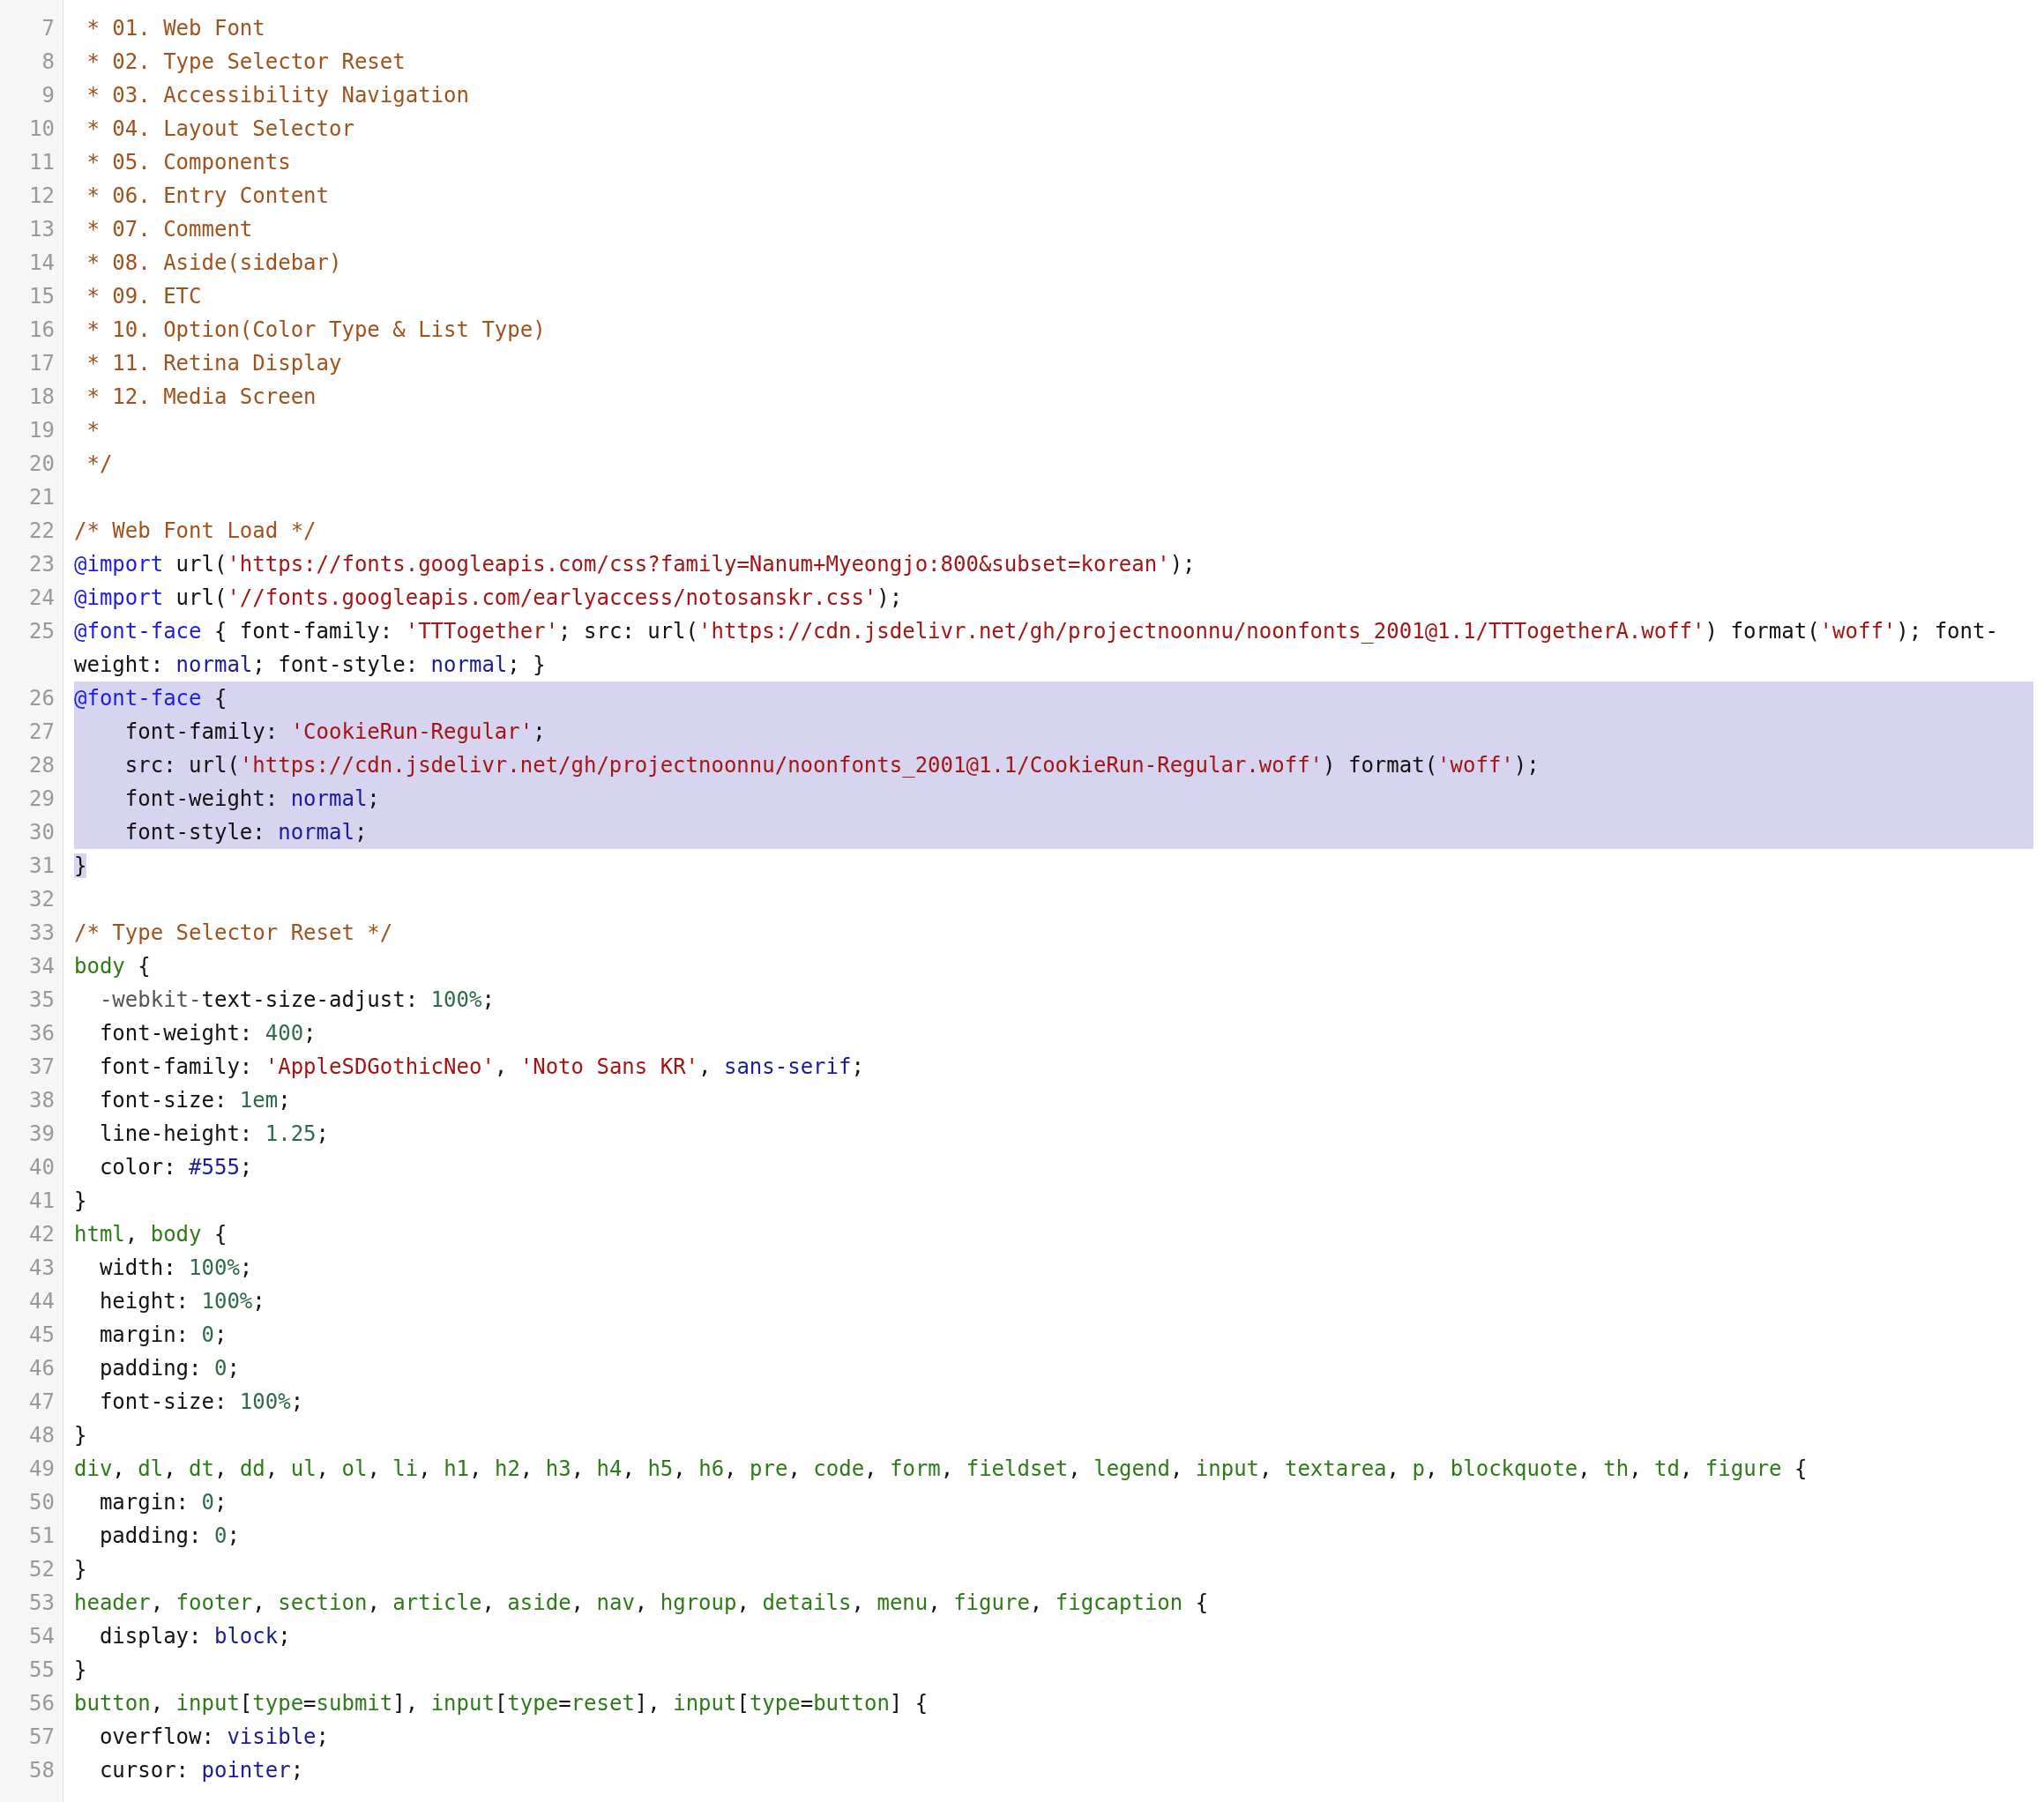  Describe the element at coordinates (42, 128) in the screenshot. I see `line-number: 10` at that location.